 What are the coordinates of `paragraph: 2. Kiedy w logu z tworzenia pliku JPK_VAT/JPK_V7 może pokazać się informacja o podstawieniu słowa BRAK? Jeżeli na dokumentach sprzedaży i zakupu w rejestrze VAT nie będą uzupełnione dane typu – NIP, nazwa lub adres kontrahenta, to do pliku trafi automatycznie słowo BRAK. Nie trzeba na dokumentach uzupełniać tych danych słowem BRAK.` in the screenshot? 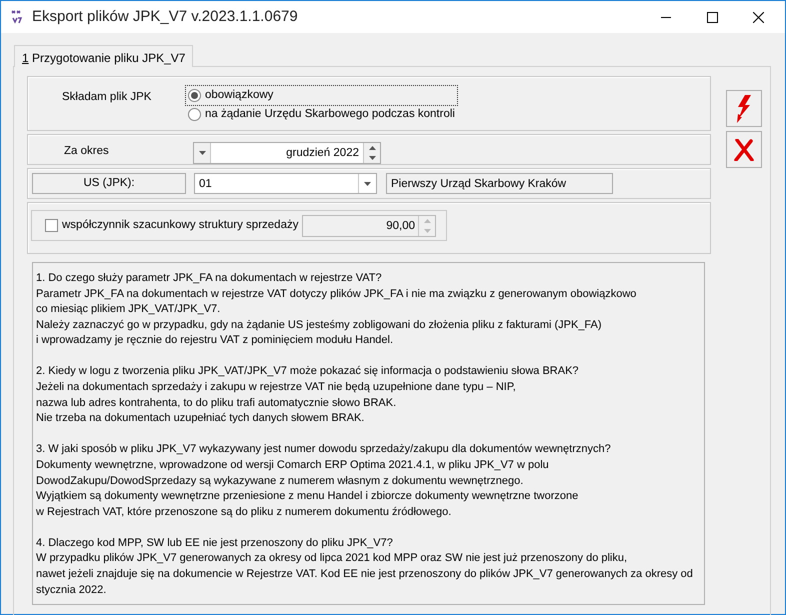 It's located at (308, 395).